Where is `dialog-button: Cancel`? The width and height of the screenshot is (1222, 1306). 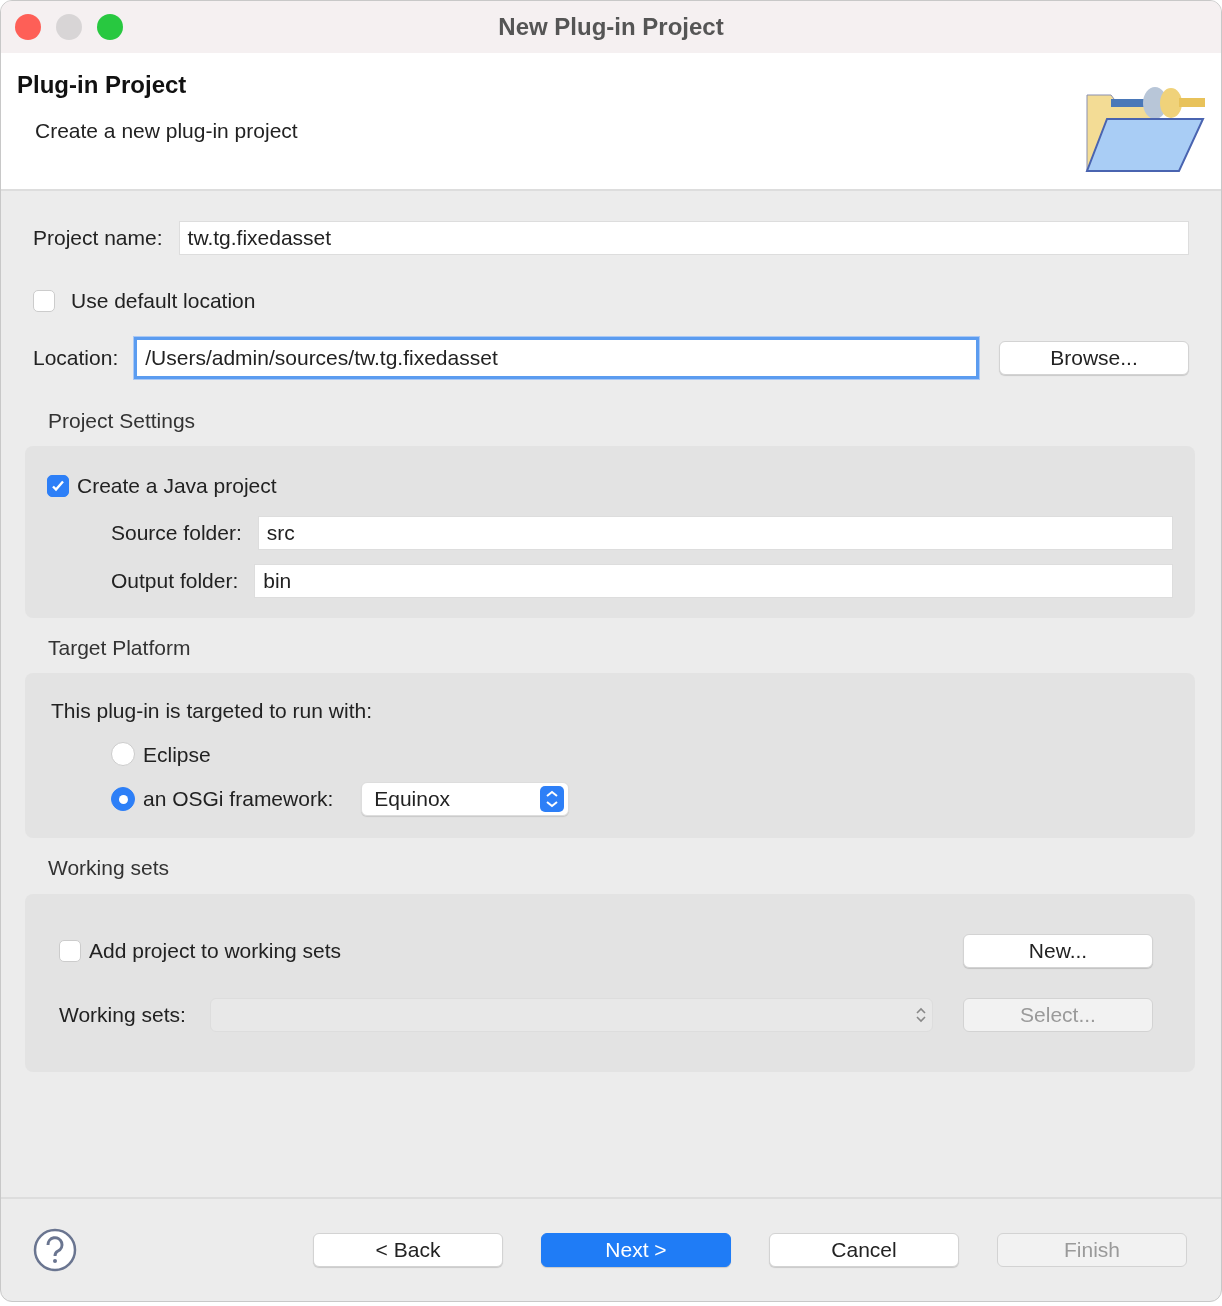 dialog-button: Cancel is located at coordinates (864, 1250).